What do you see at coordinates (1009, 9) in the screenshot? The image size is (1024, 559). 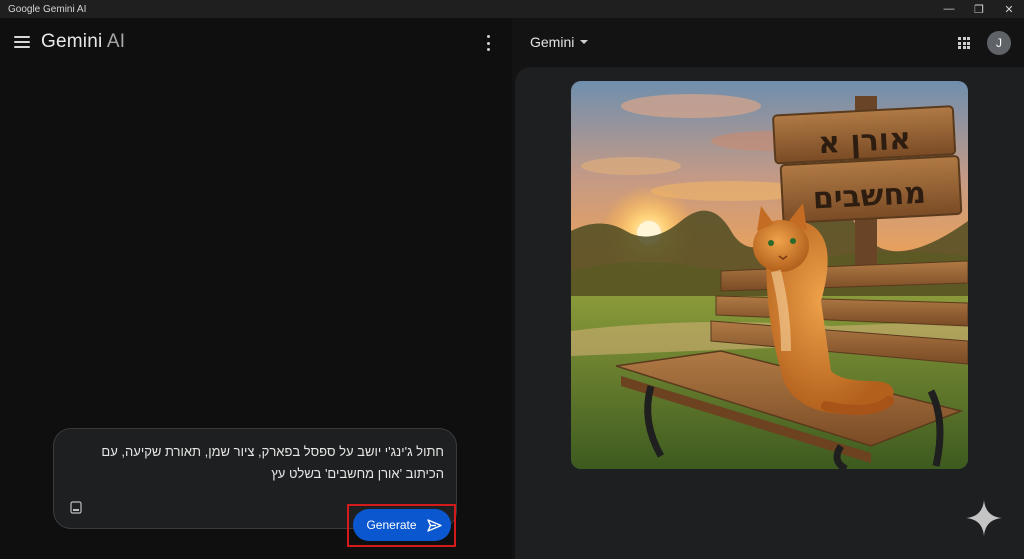 I see `close-button: ✕` at bounding box center [1009, 9].